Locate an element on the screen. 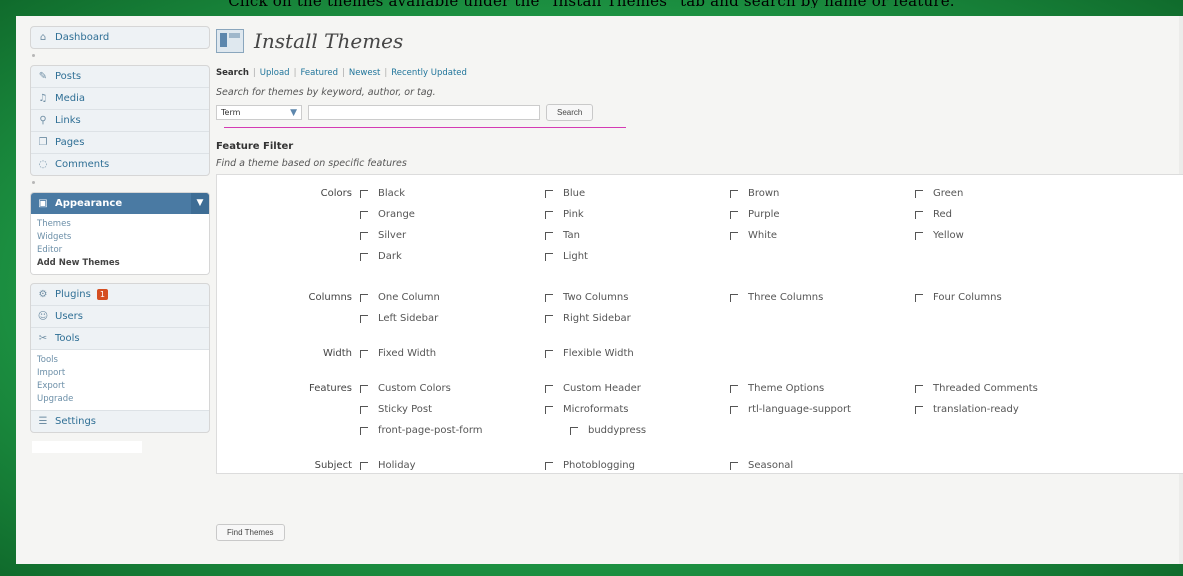 The width and height of the screenshot is (1183, 576). submenu-item-editor: Editor is located at coordinates (123, 250).